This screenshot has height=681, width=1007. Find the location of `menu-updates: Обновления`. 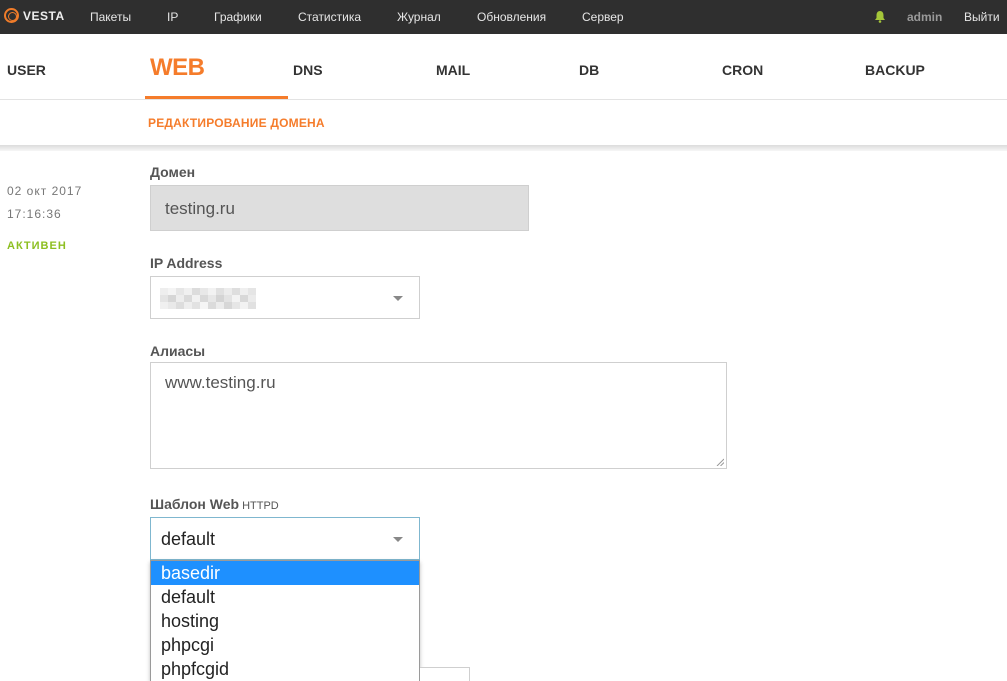

menu-updates: Обновления is located at coordinates (511, 17).